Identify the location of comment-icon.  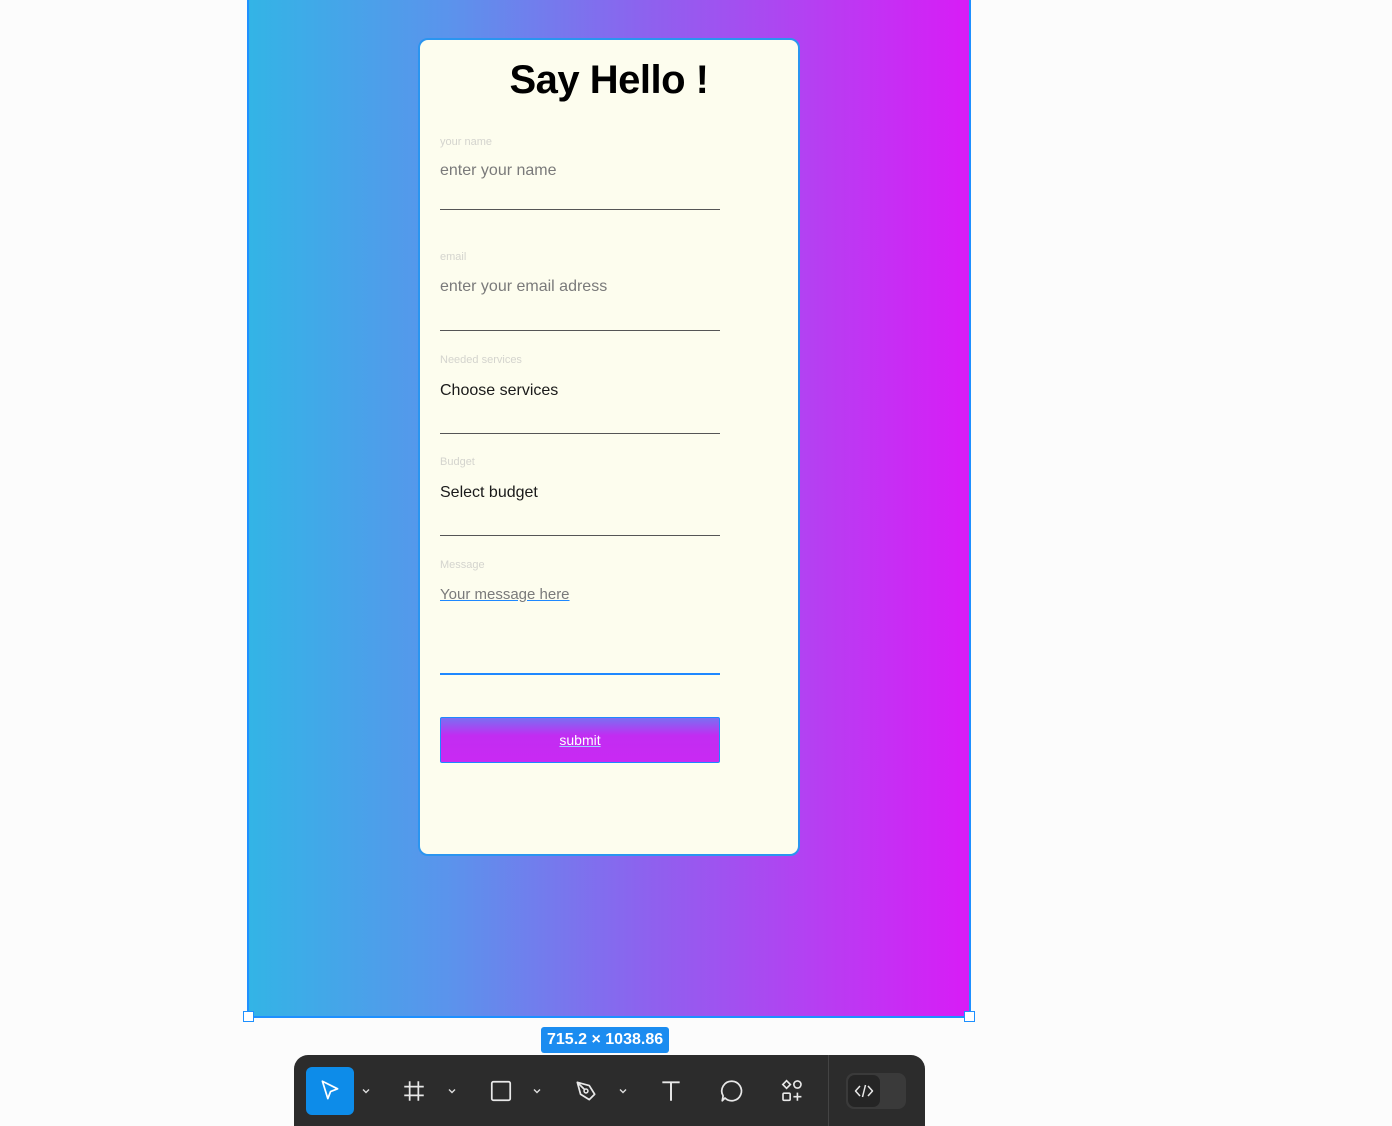
(732, 1091).